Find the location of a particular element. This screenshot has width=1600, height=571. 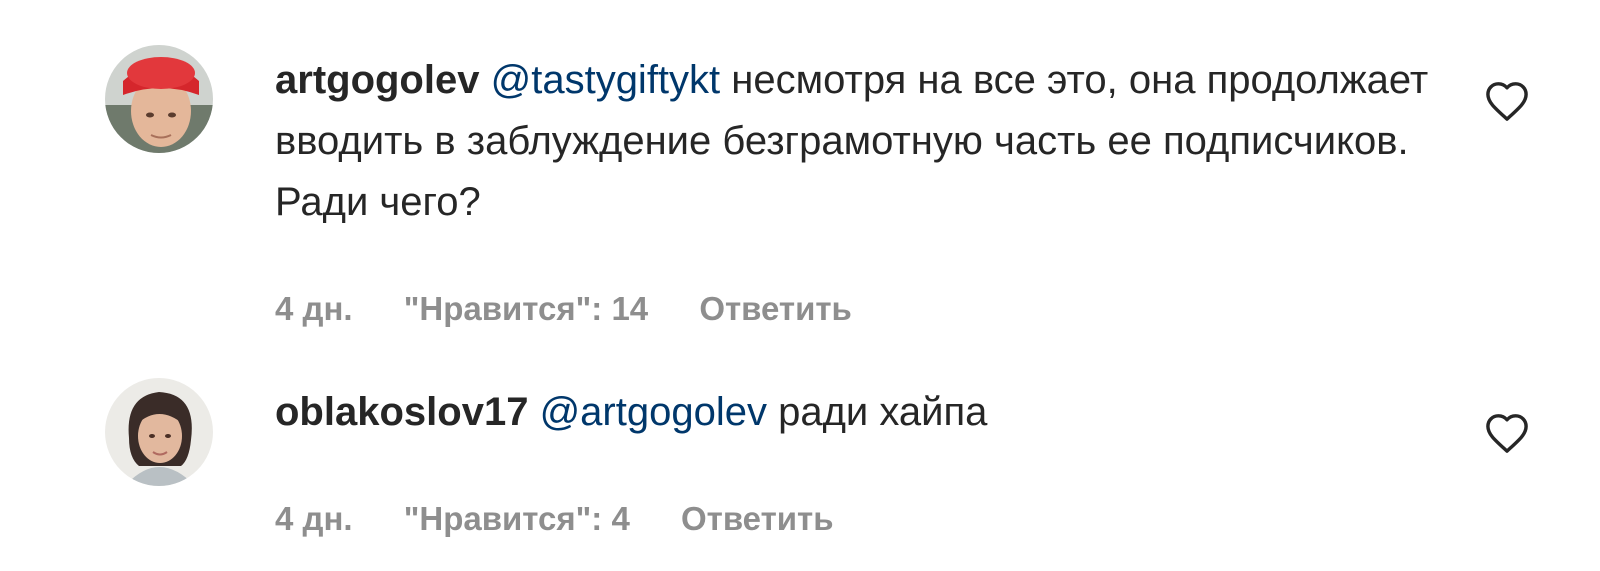

comment-likes-count: "Нравится": 4 is located at coordinates (517, 518).